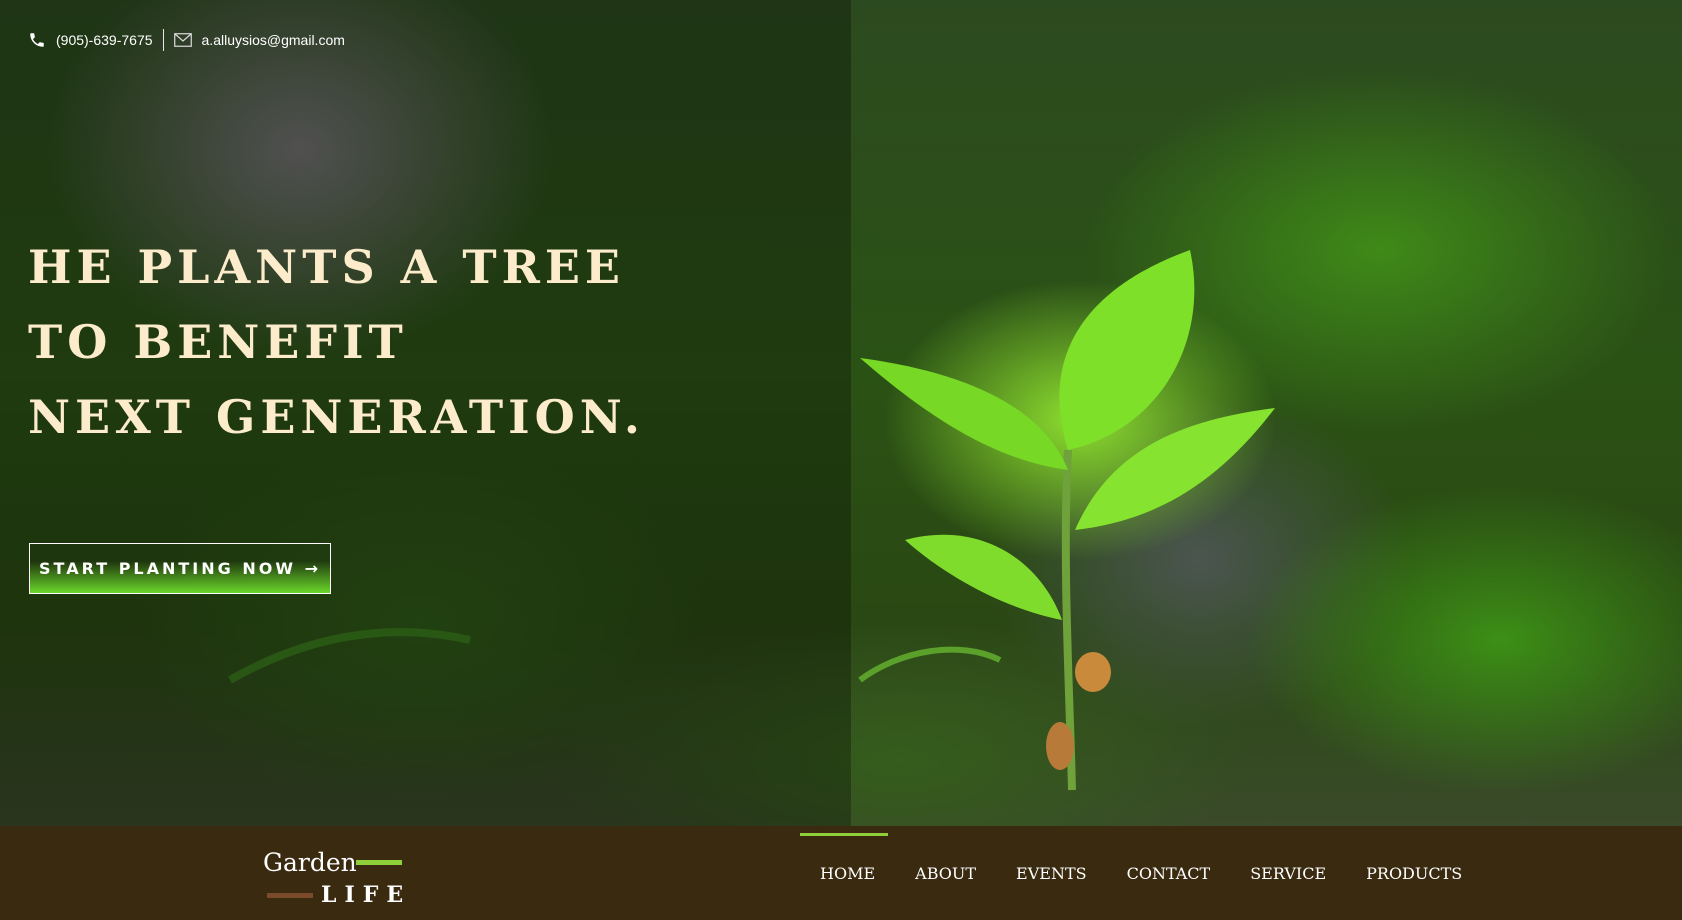  What do you see at coordinates (104, 40) in the screenshot?
I see `phone-number: (905)-639-7675` at bounding box center [104, 40].